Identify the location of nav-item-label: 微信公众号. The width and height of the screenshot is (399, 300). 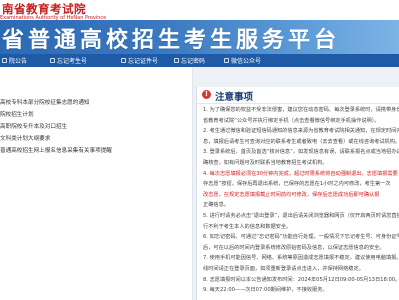
(246, 61).